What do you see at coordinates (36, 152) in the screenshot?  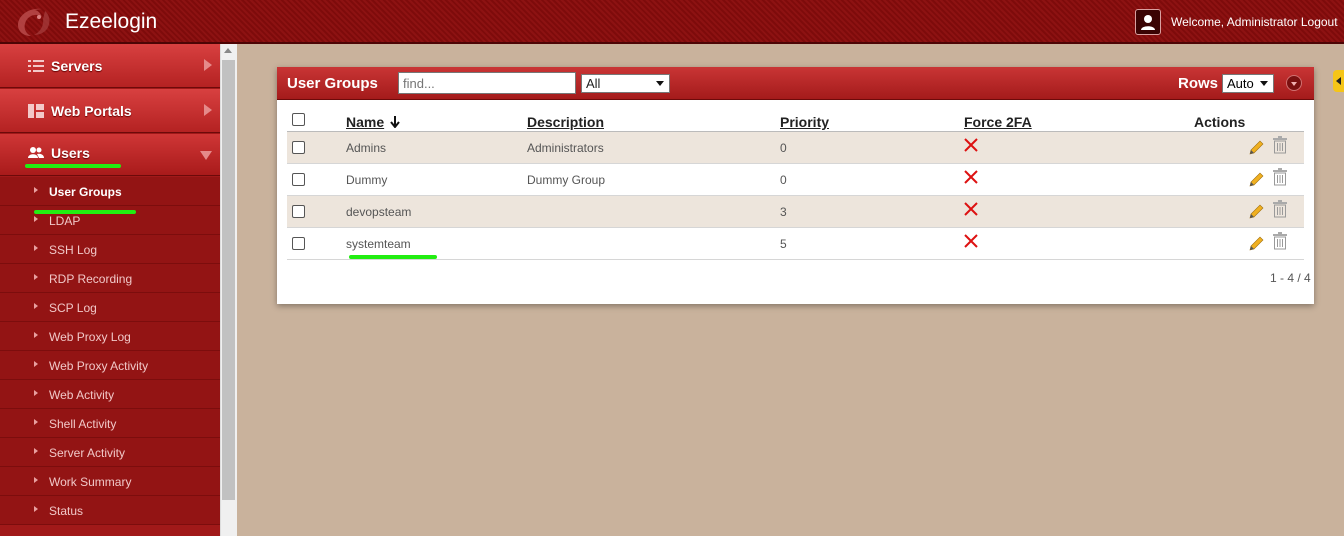 I see `users-icon` at bounding box center [36, 152].